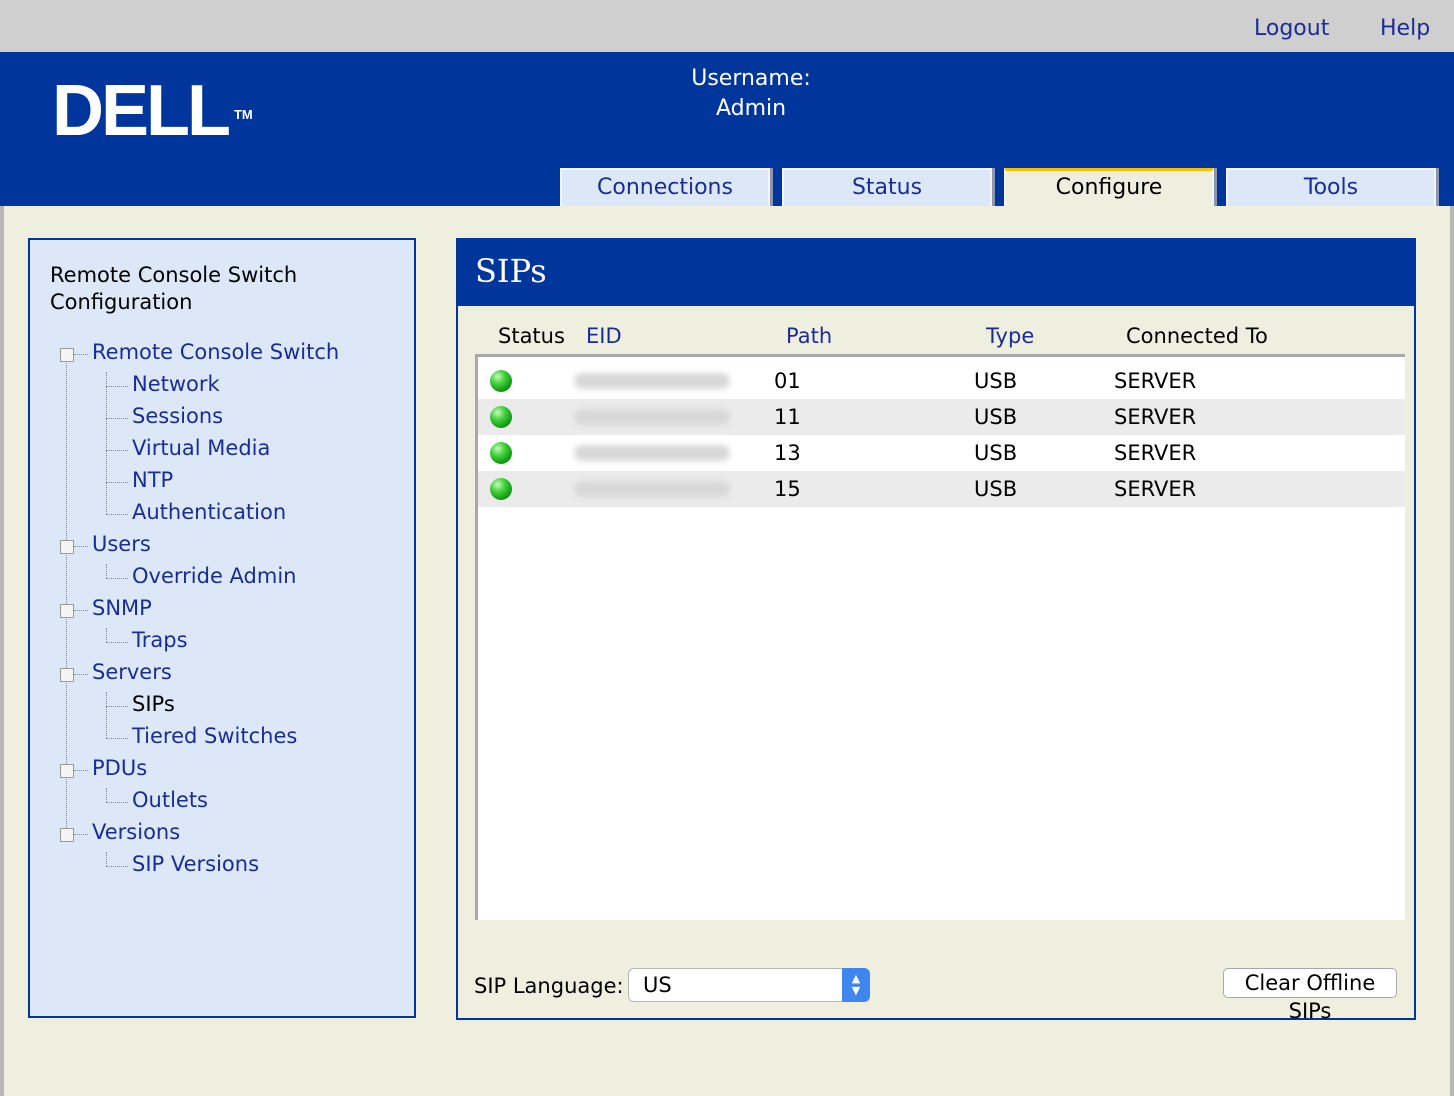  What do you see at coordinates (1331, 187) in the screenshot?
I see `tab-tools: Tools` at bounding box center [1331, 187].